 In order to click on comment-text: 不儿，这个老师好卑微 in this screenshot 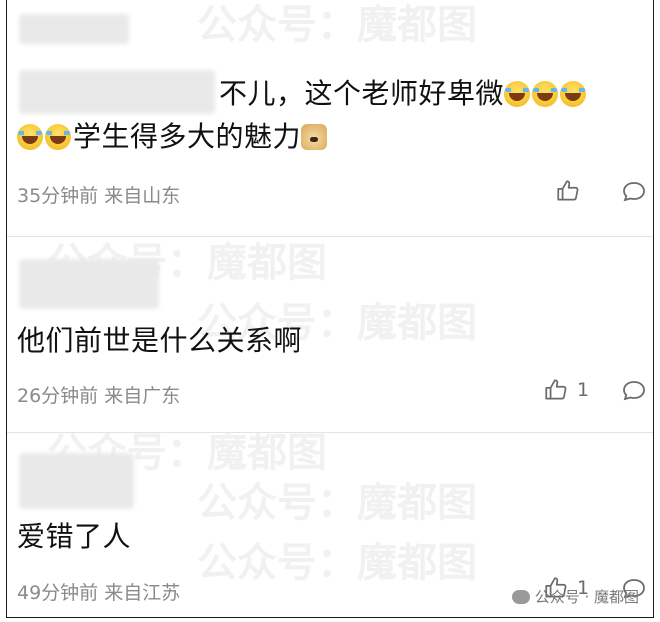, I will do `click(403, 94)`.